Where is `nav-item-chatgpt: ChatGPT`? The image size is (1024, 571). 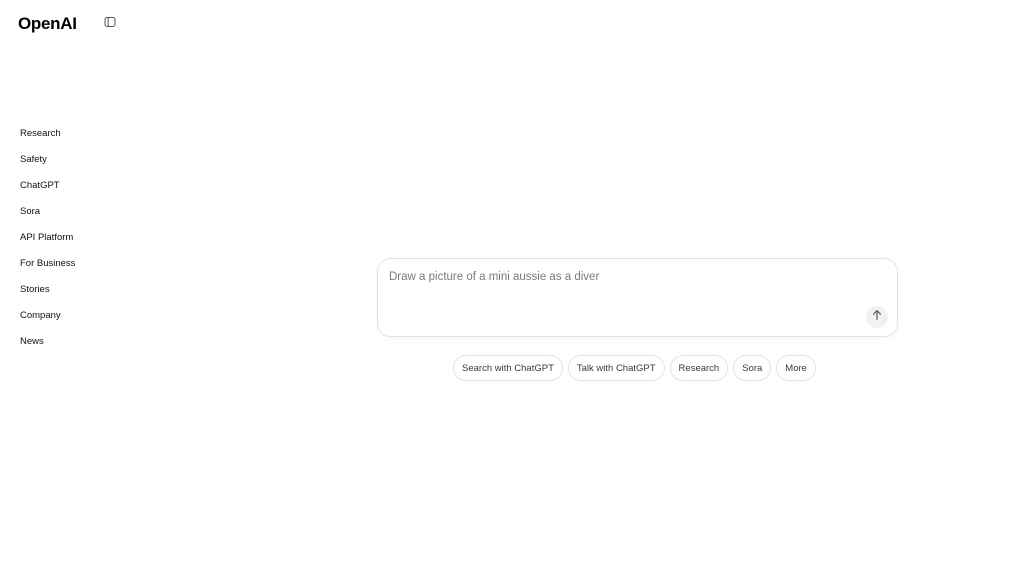
nav-item-chatgpt: ChatGPT is located at coordinates (47, 193).